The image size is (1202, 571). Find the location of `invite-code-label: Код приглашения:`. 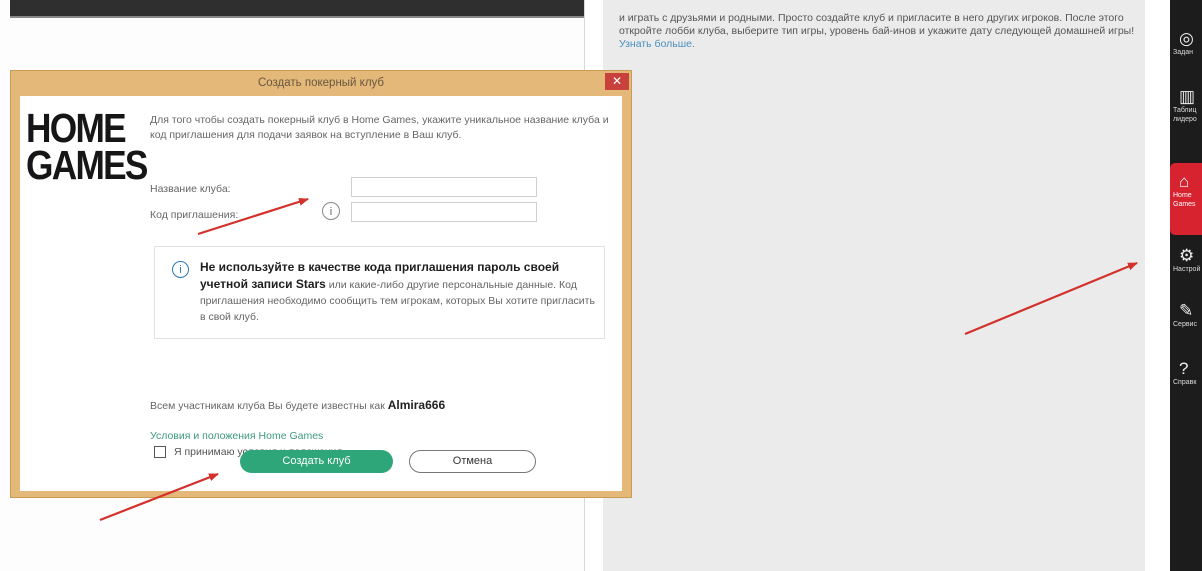

invite-code-label: Код приглашения: is located at coordinates (194, 215).